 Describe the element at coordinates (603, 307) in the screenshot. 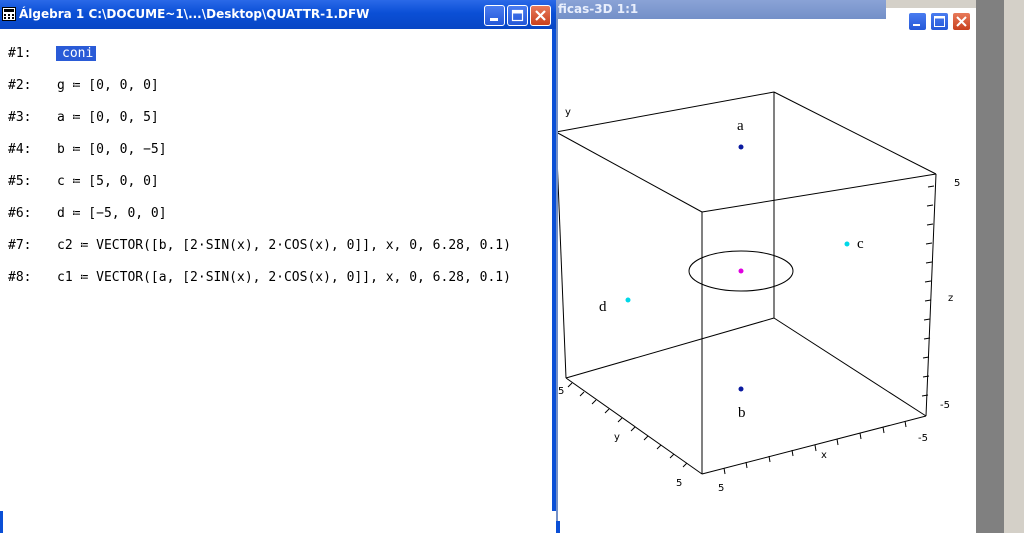

I see `point-label-d: d` at that location.